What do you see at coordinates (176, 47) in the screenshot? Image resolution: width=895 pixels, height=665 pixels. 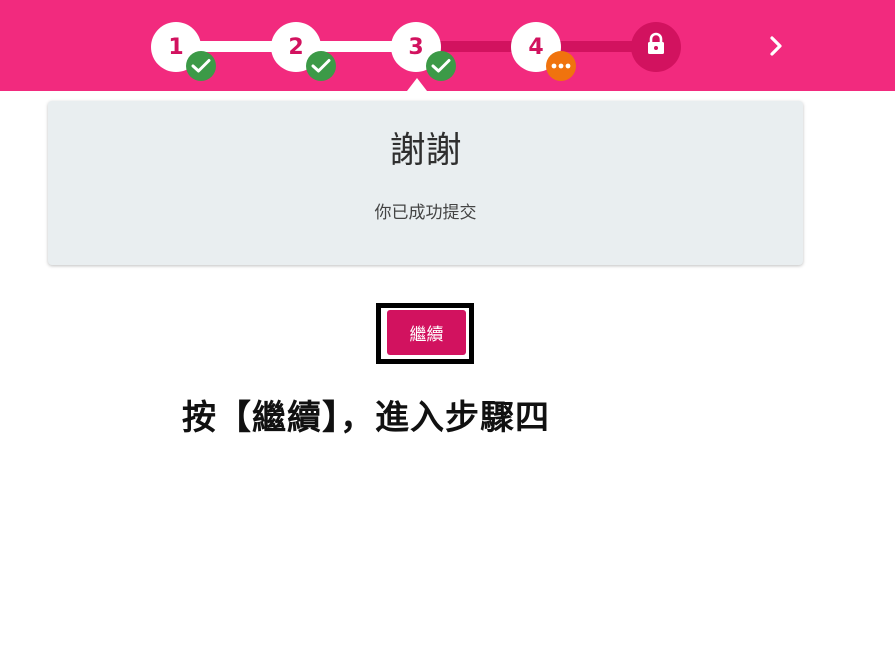 I see `step-1-label: 1` at bounding box center [176, 47].